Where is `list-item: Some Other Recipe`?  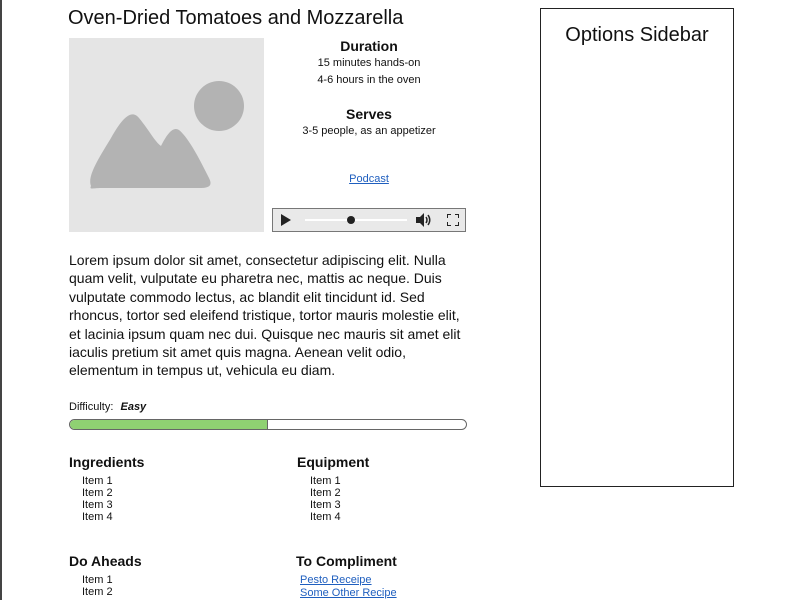
list-item: Some Other Recipe is located at coordinates (398, 593).